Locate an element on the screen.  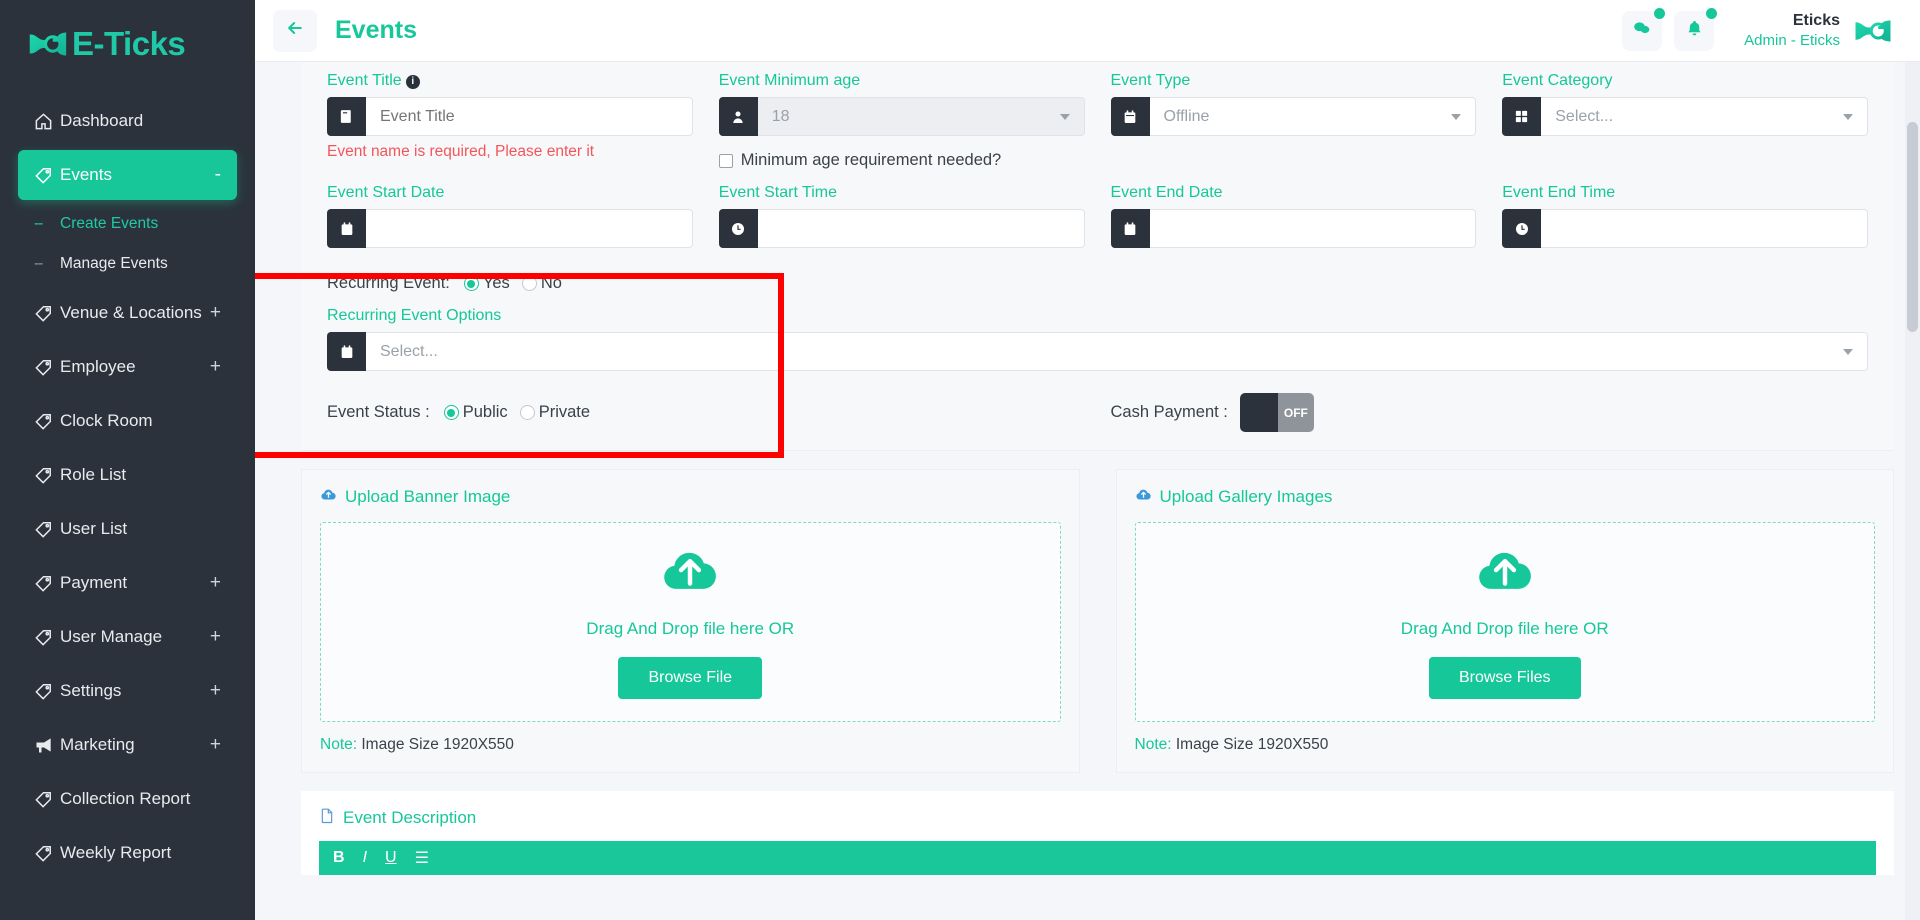
sidebar-item-settings: Settings + is located at coordinates (127, 691).